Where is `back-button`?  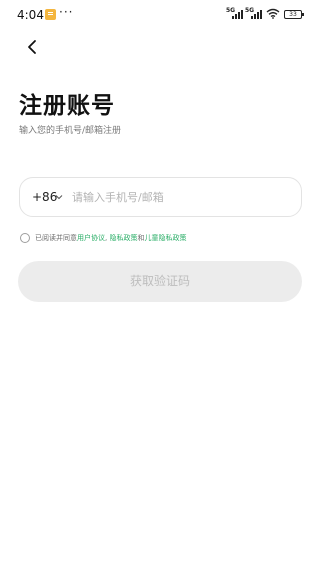 back-button is located at coordinates (32, 47).